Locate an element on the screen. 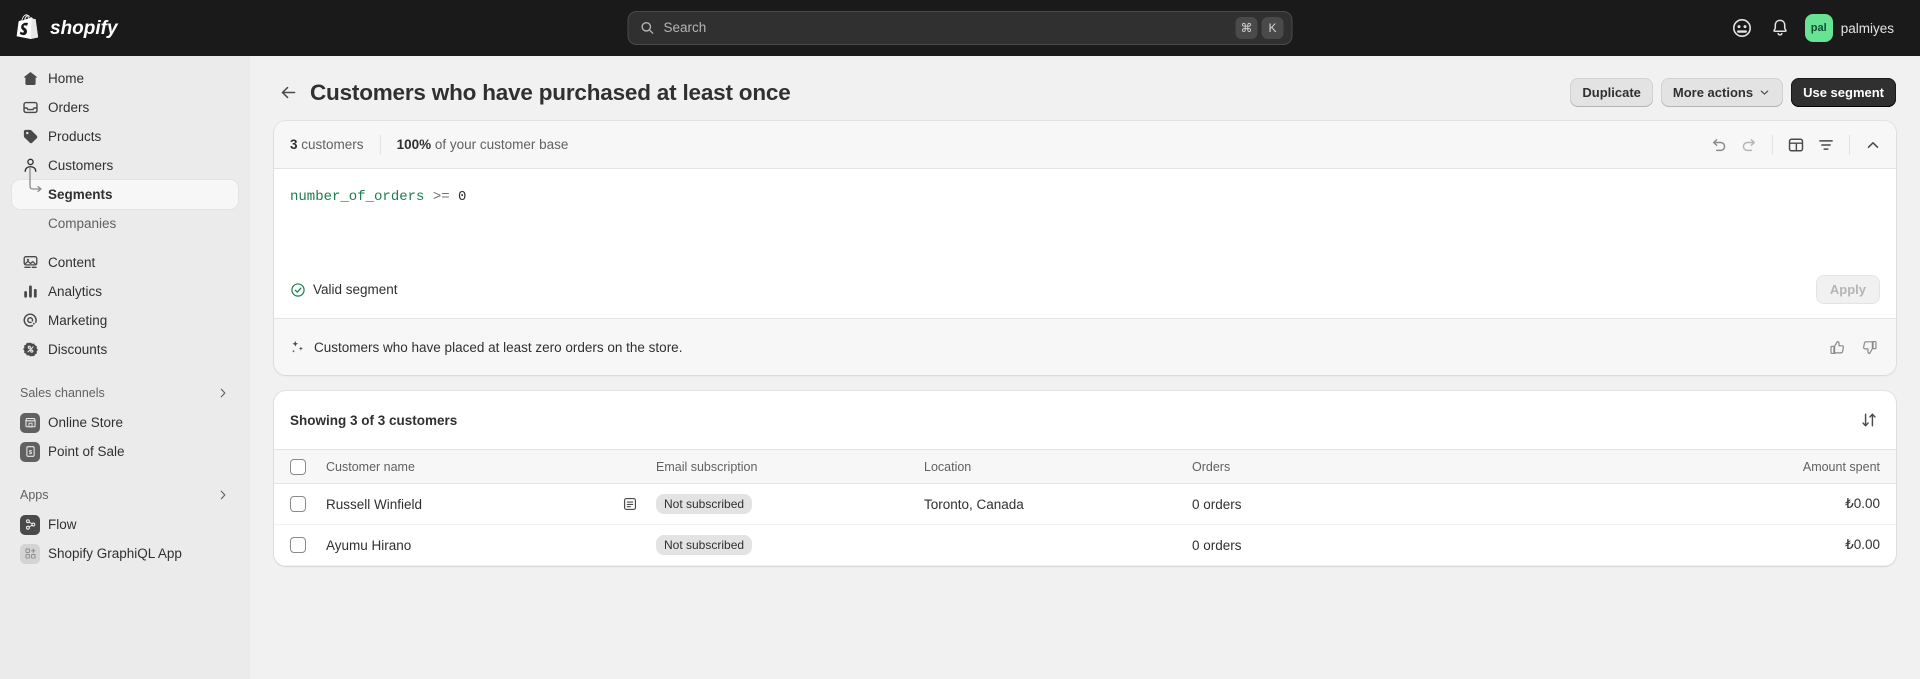  chevron-up-icon is located at coordinates (1873, 145).